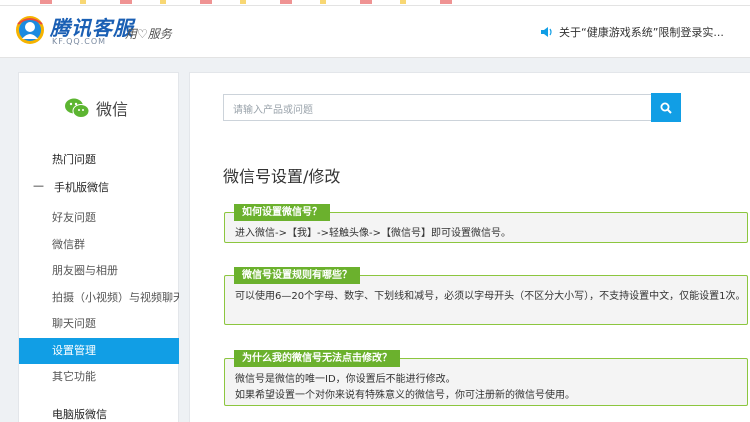 This screenshot has width=750, height=422. Describe the element at coordinates (30, 30) in the screenshot. I see `tencent-logo-icon` at that location.